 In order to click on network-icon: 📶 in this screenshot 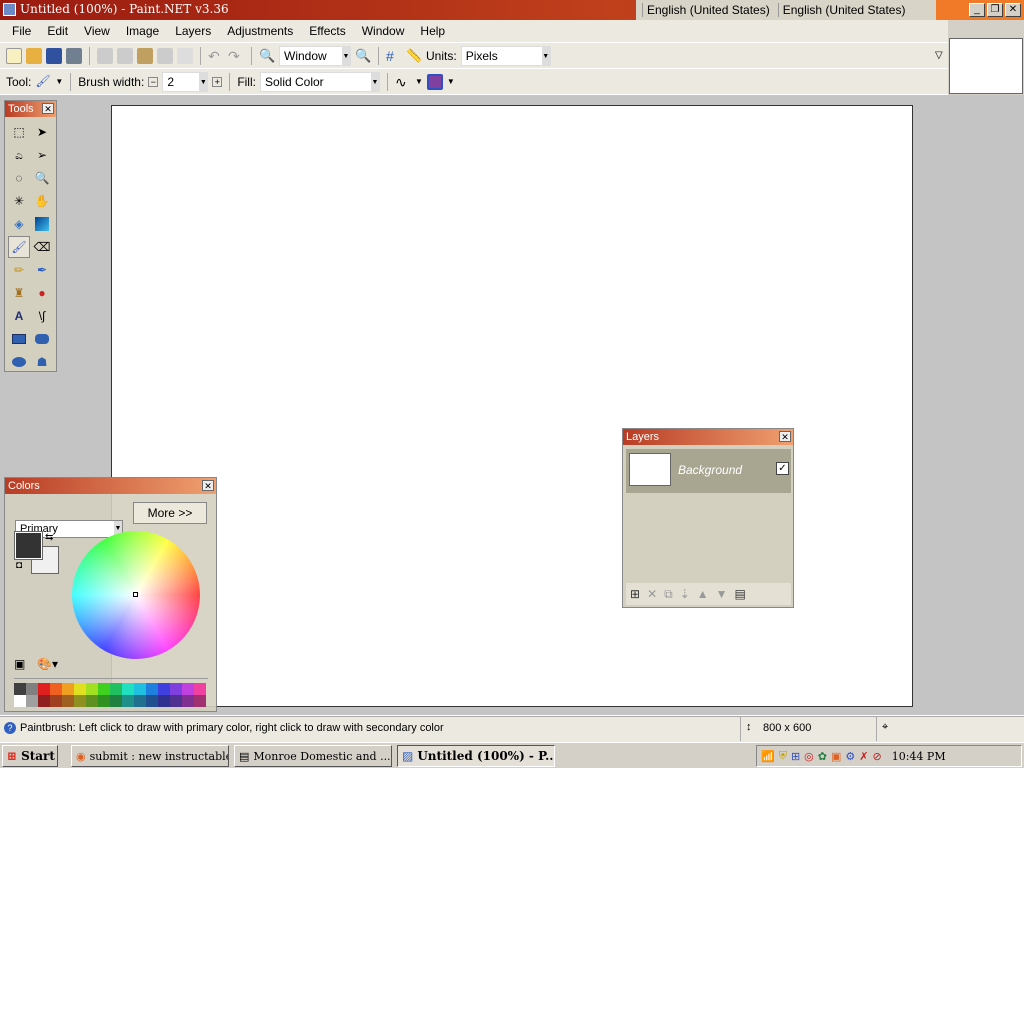, I will do `click(768, 756)`.